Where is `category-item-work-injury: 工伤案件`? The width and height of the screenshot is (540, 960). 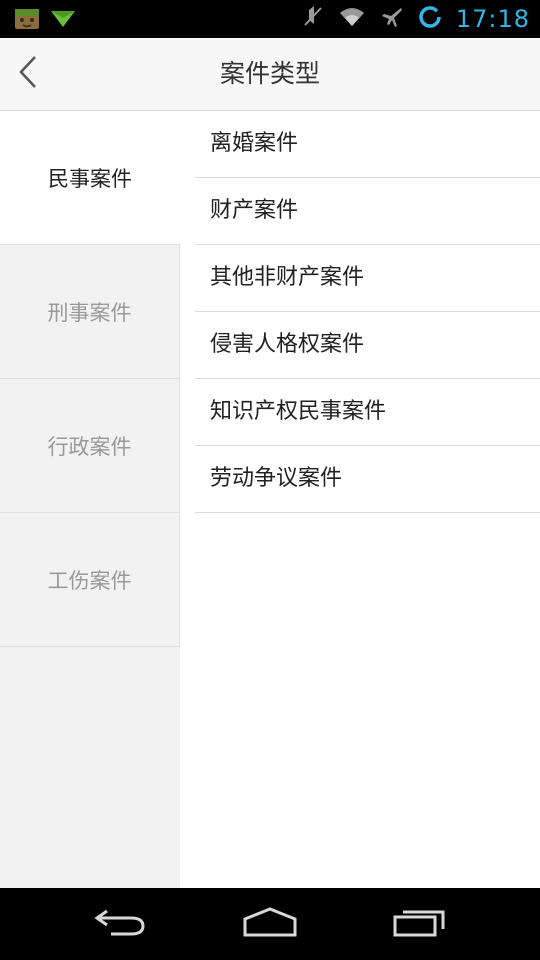 category-item-work-injury: 工伤案件 is located at coordinates (90, 580).